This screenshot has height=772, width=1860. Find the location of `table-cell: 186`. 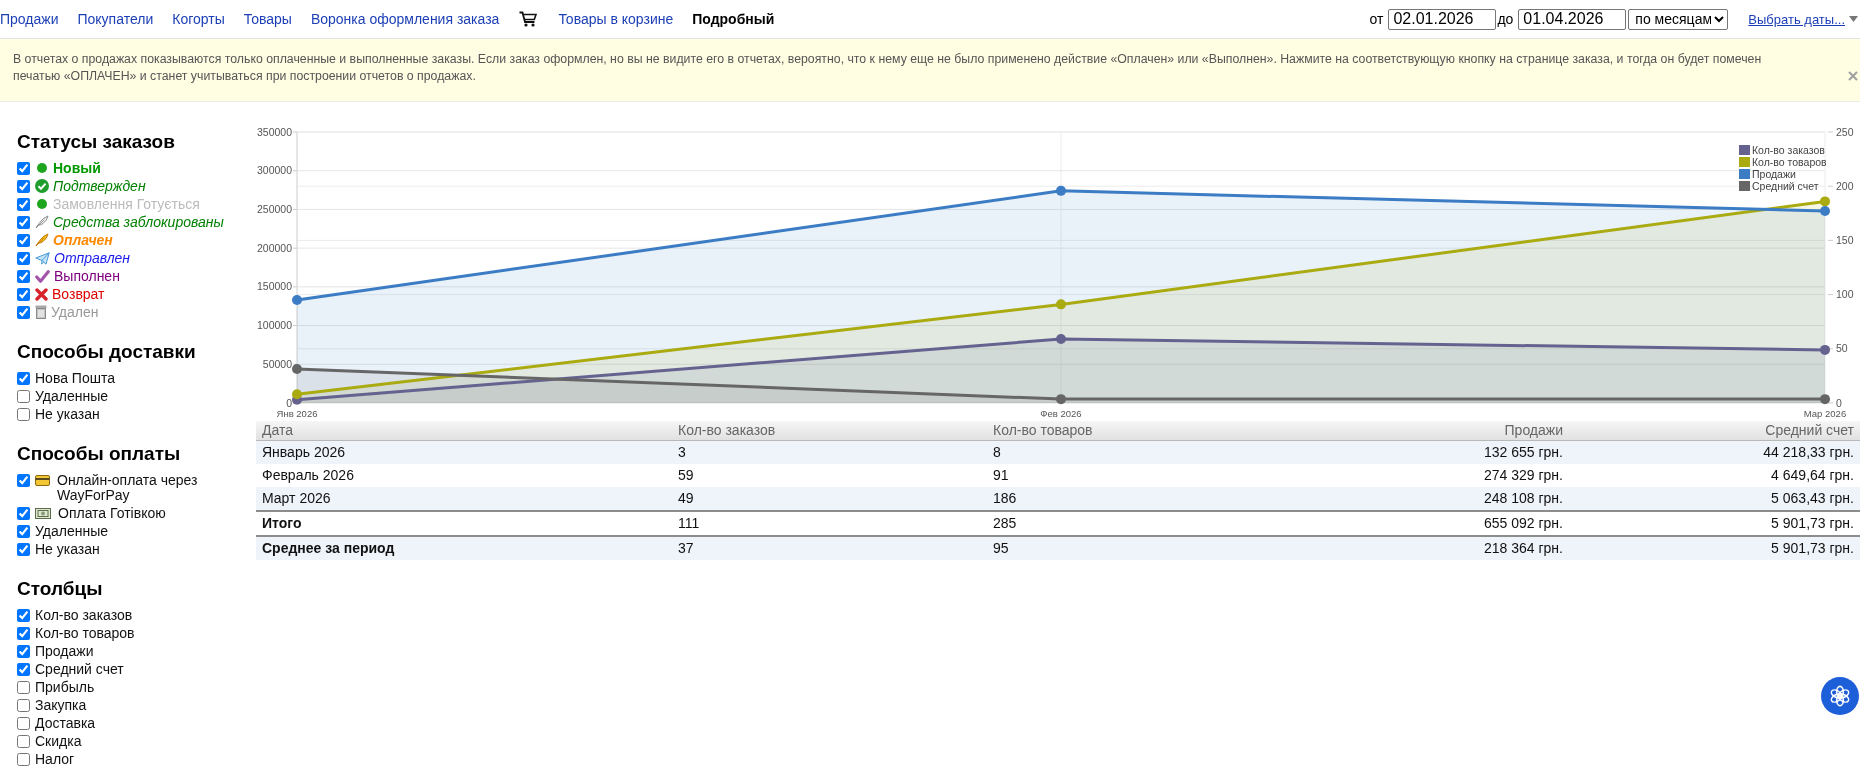

table-cell: 186 is located at coordinates (1122, 498).